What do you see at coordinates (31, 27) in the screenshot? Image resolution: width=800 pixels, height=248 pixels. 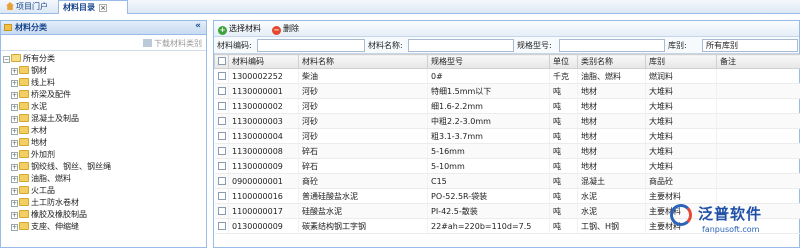 I see `panel-title: 材料分类` at bounding box center [31, 27].